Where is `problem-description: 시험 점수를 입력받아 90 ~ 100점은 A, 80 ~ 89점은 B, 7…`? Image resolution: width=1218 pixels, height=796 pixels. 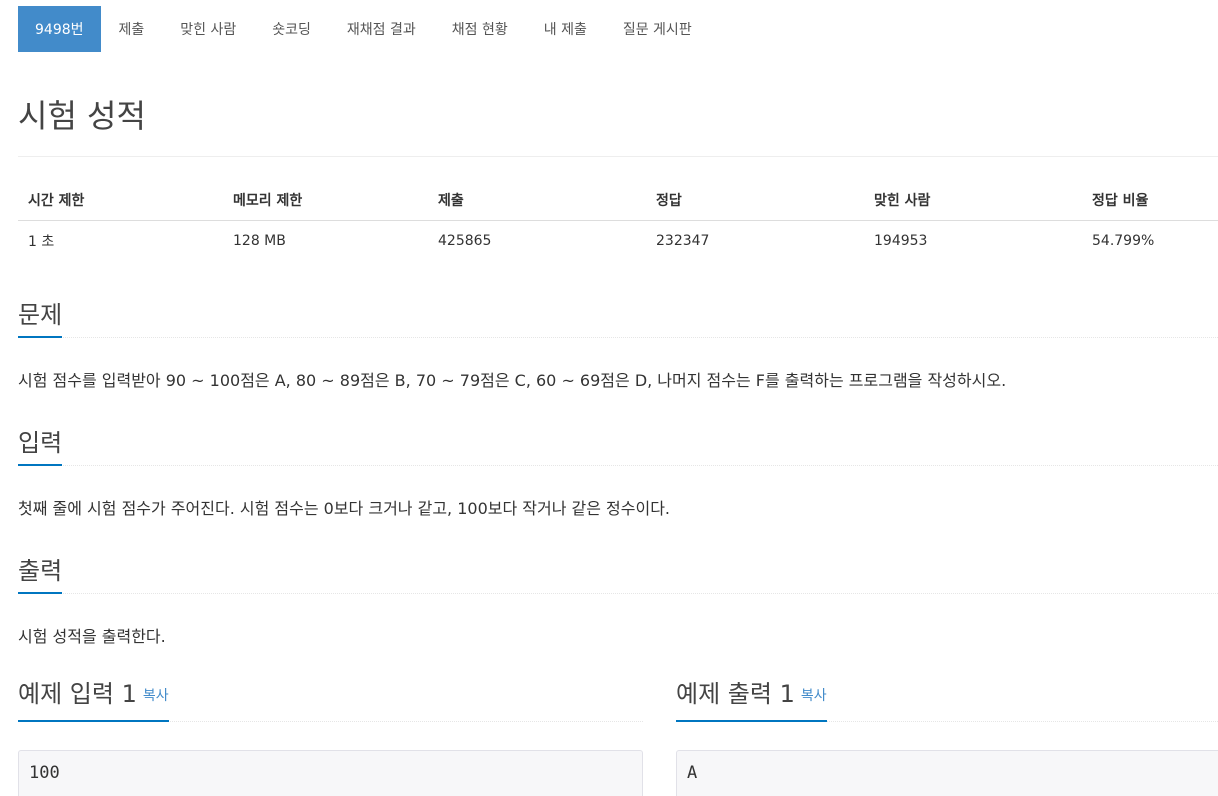
problem-description: 시험 점수를 입력받아 90 ~ 100점은 A, 80 ~ 89점은 B, 7… is located at coordinates (512, 380).